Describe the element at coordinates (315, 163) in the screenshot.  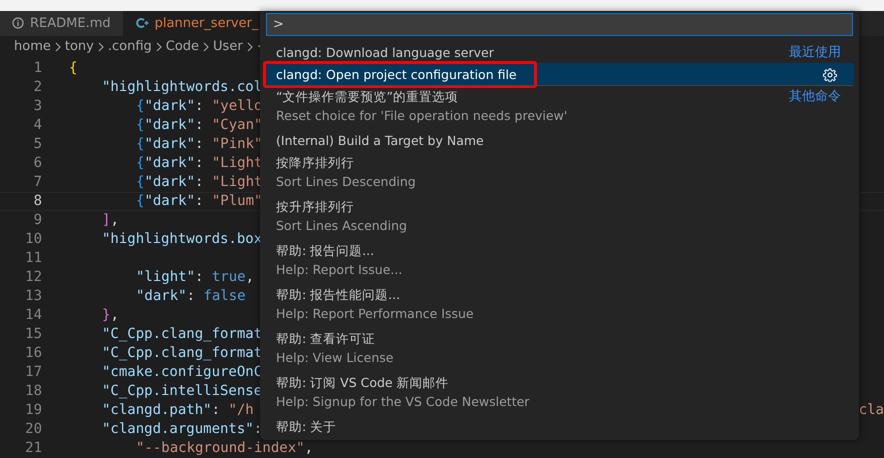
I see `command-label: 按降序排列行` at that location.